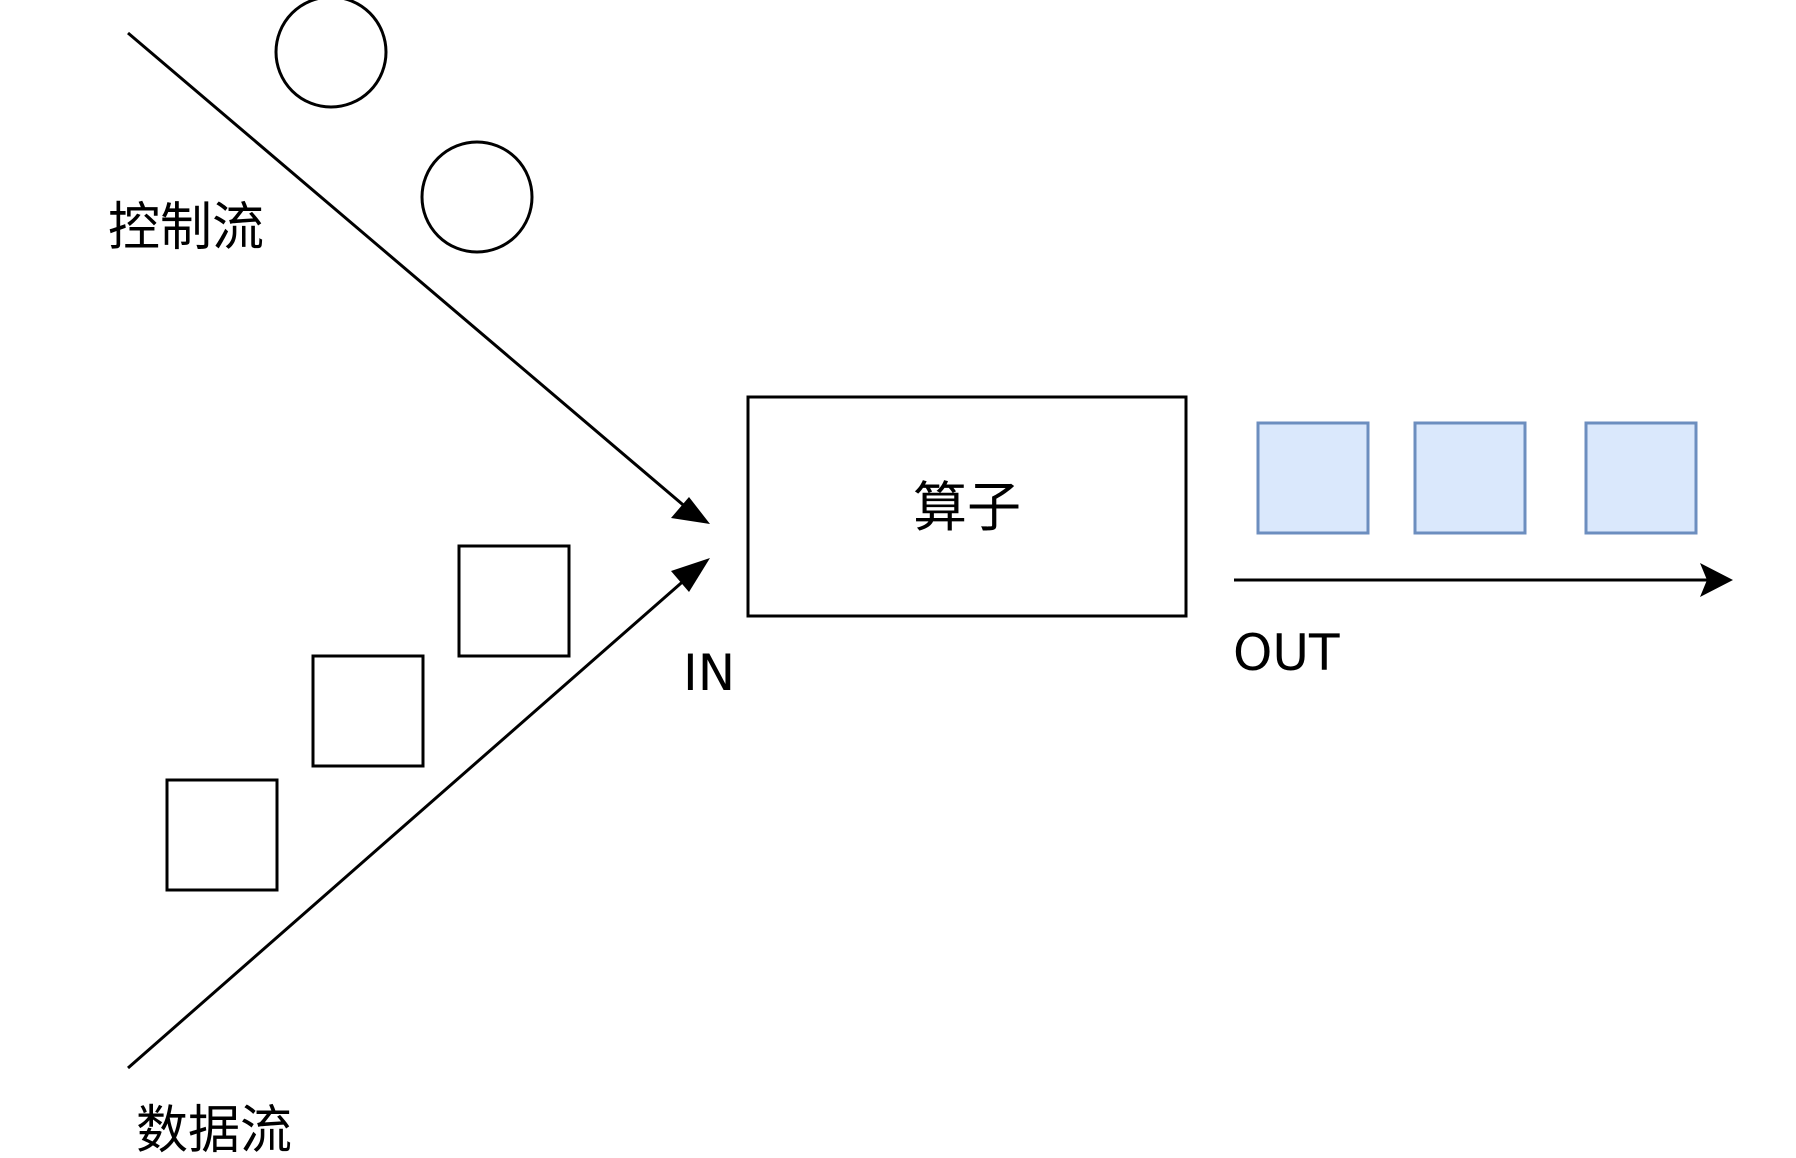  Describe the element at coordinates (411, 274) in the screenshot. I see `control-flow-line` at that location.